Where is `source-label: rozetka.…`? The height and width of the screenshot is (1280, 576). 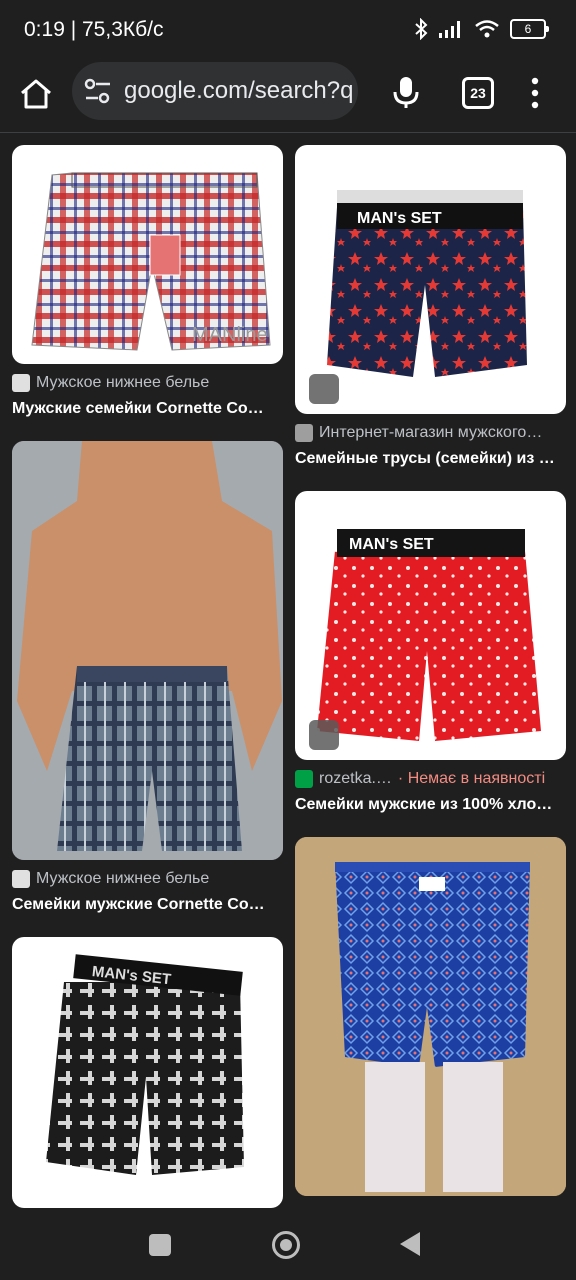 source-label: rozetka.… is located at coordinates (355, 778).